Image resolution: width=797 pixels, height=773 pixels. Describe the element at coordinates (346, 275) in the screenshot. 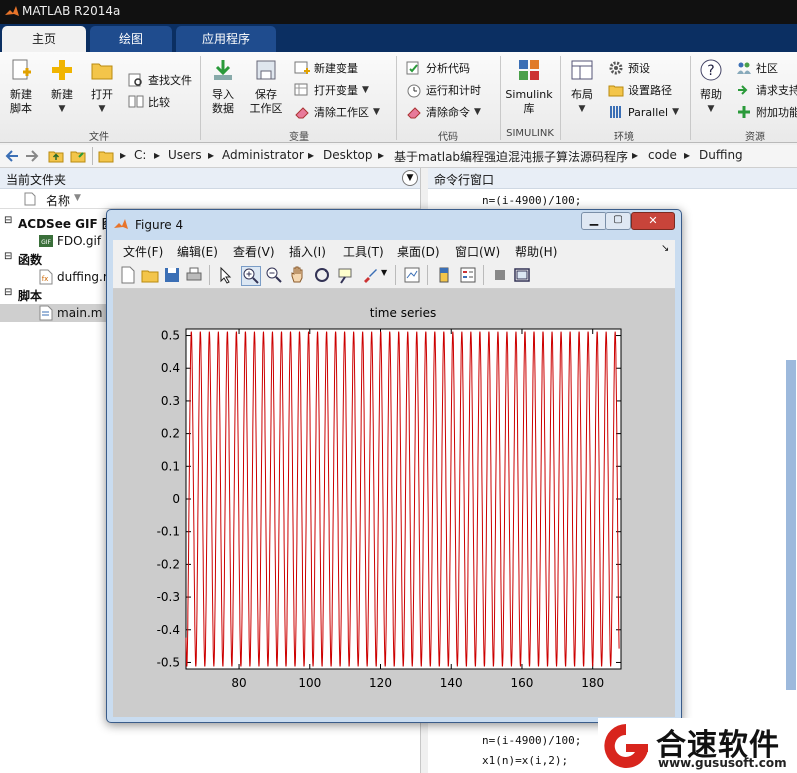

I see `data-cursor-icon` at that location.